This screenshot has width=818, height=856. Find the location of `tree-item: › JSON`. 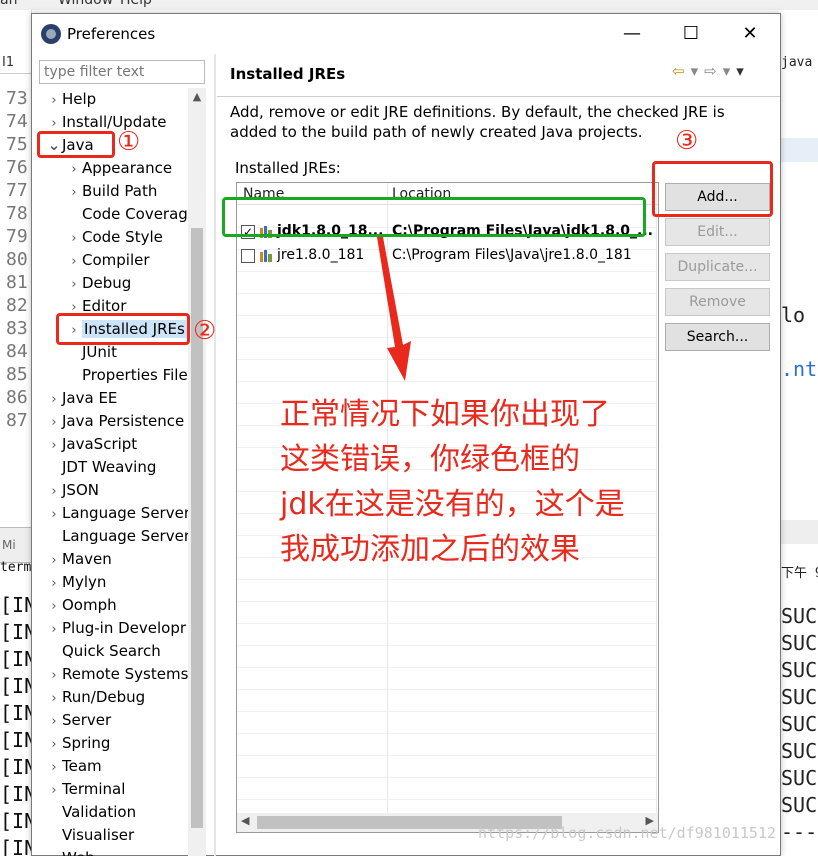

tree-item: › JSON is located at coordinates (72, 490).